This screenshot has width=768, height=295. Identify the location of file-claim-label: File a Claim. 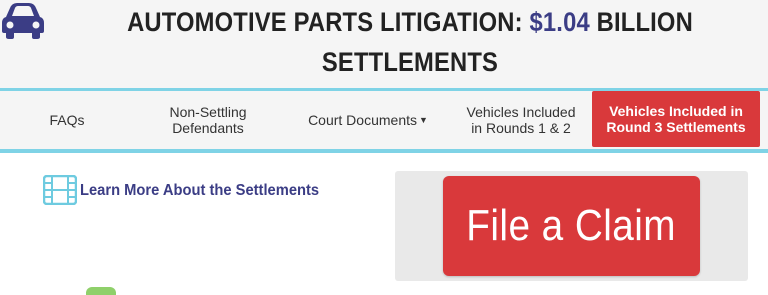
(571, 225).